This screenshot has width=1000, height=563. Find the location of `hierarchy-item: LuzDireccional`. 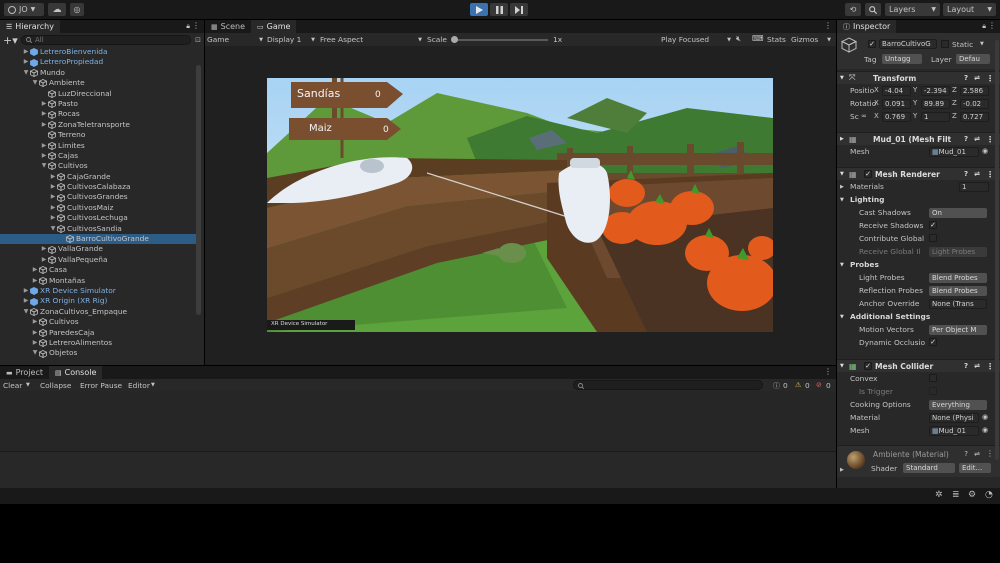

hierarchy-item: LuzDireccional is located at coordinates (98, 94).